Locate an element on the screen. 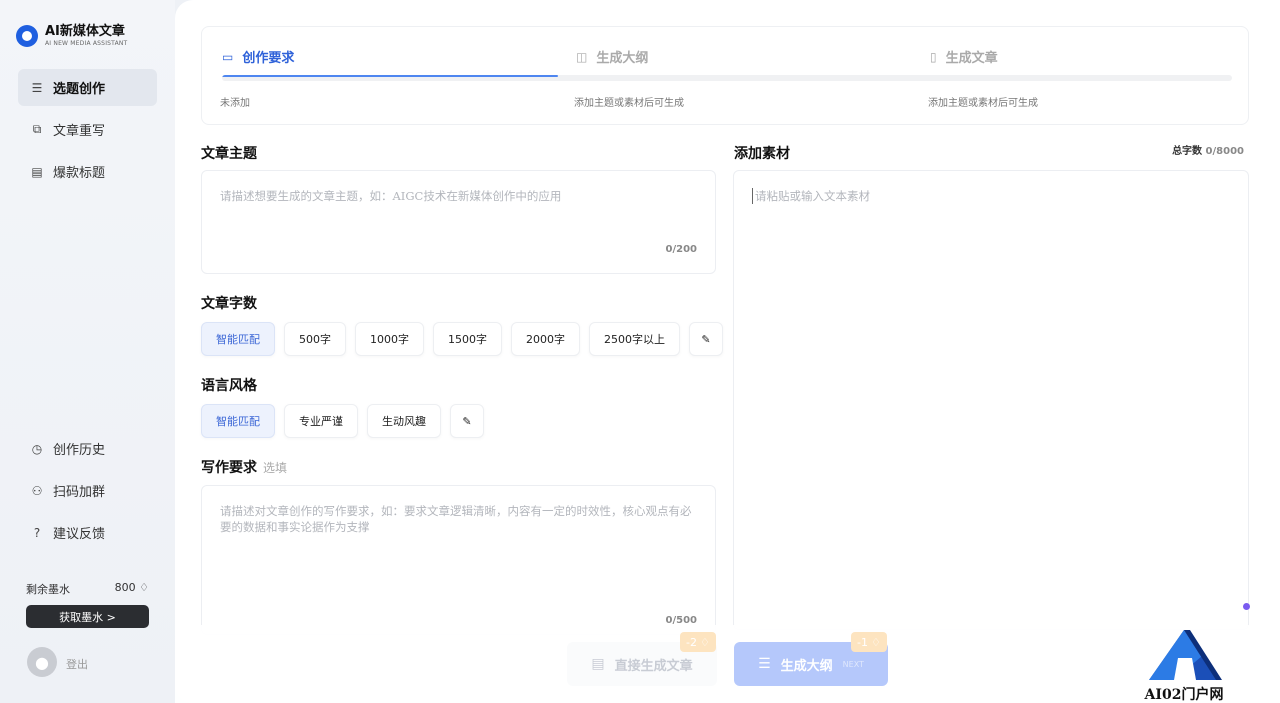  word-count-option-auto: 智能匹配 is located at coordinates (238, 339).